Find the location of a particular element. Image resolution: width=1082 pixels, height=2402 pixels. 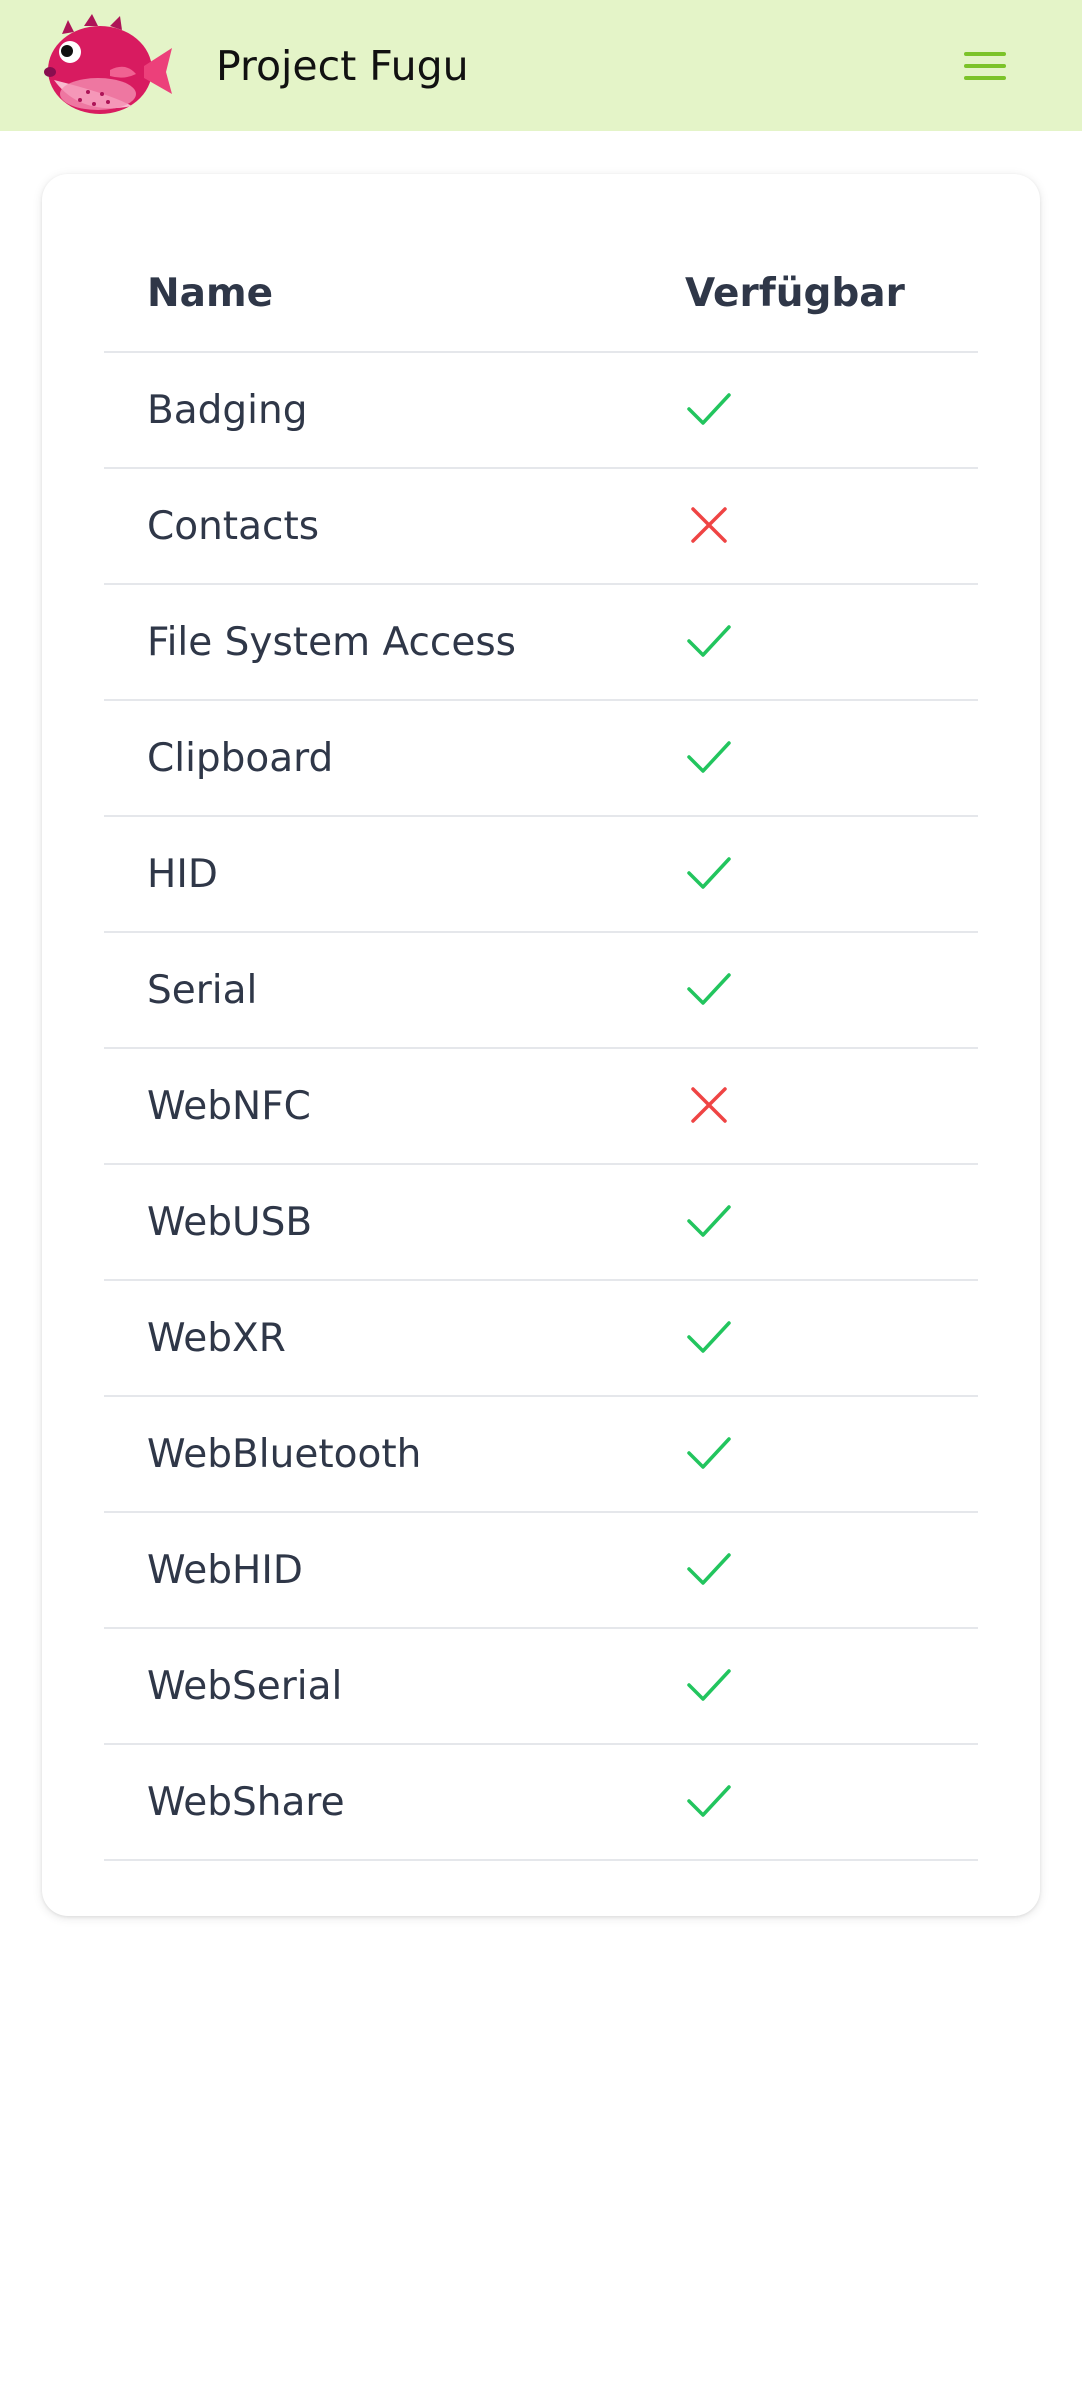

feature-name: WebNFC is located at coordinates (394, 1106).